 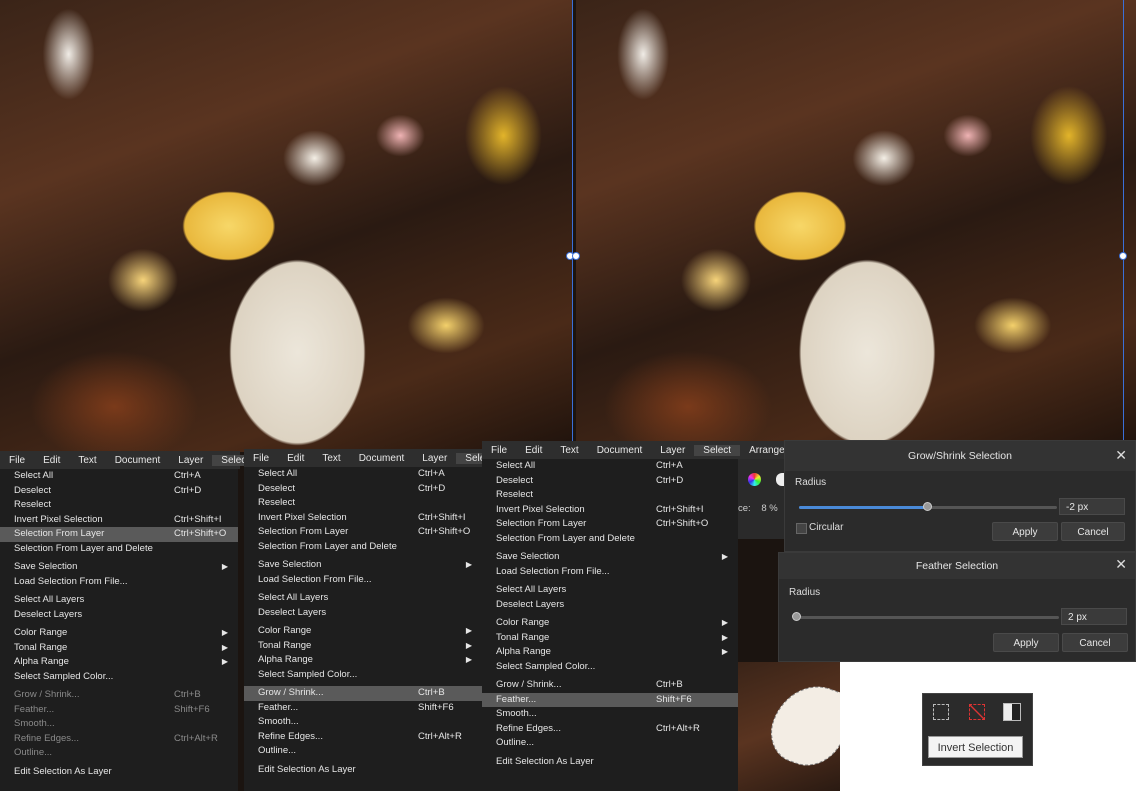 I want to click on circle-icon, so click(x=780, y=479).